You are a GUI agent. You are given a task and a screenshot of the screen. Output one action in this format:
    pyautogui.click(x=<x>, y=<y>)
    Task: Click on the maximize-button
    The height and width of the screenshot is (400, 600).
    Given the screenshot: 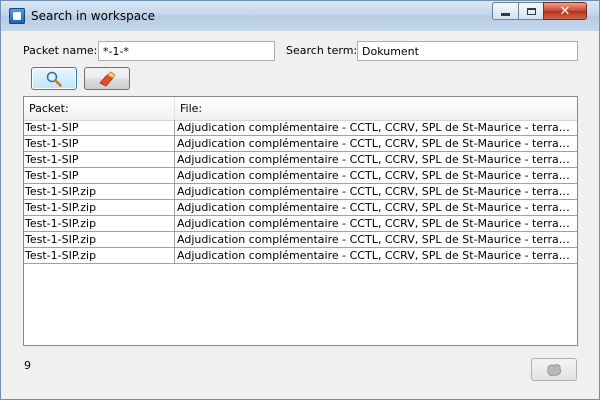 What is the action you would take?
    pyautogui.click(x=531, y=11)
    